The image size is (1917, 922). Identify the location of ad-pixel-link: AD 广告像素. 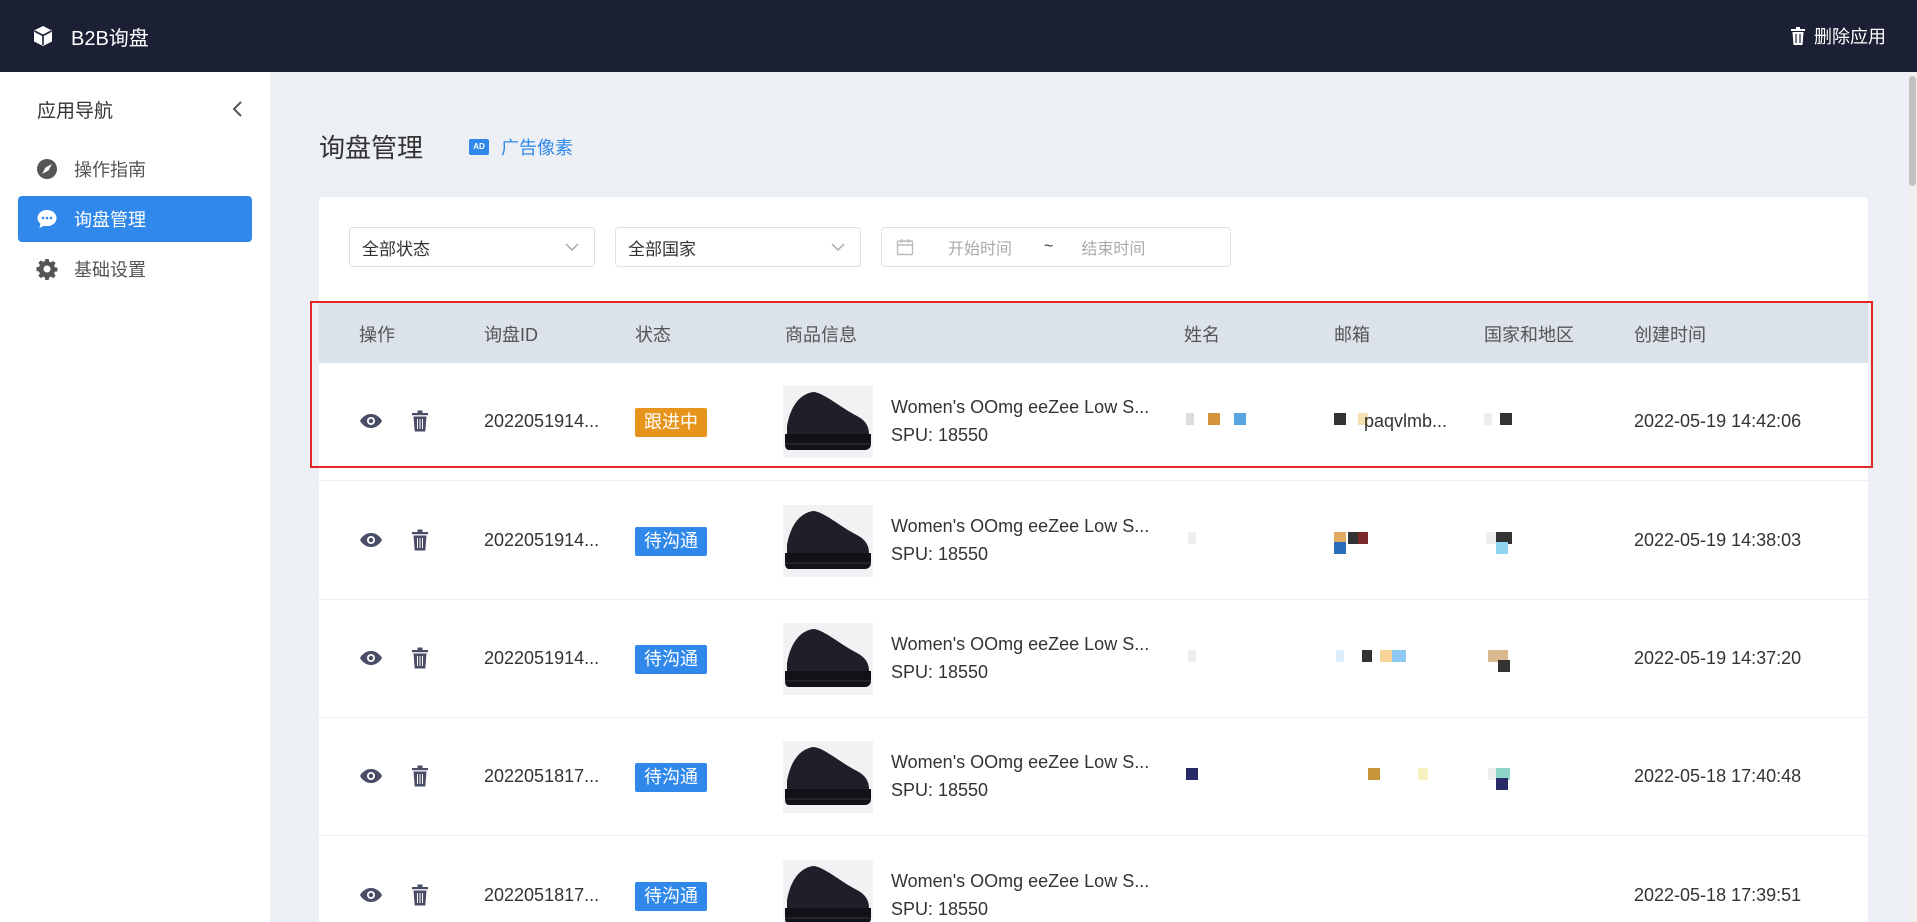
(521, 147).